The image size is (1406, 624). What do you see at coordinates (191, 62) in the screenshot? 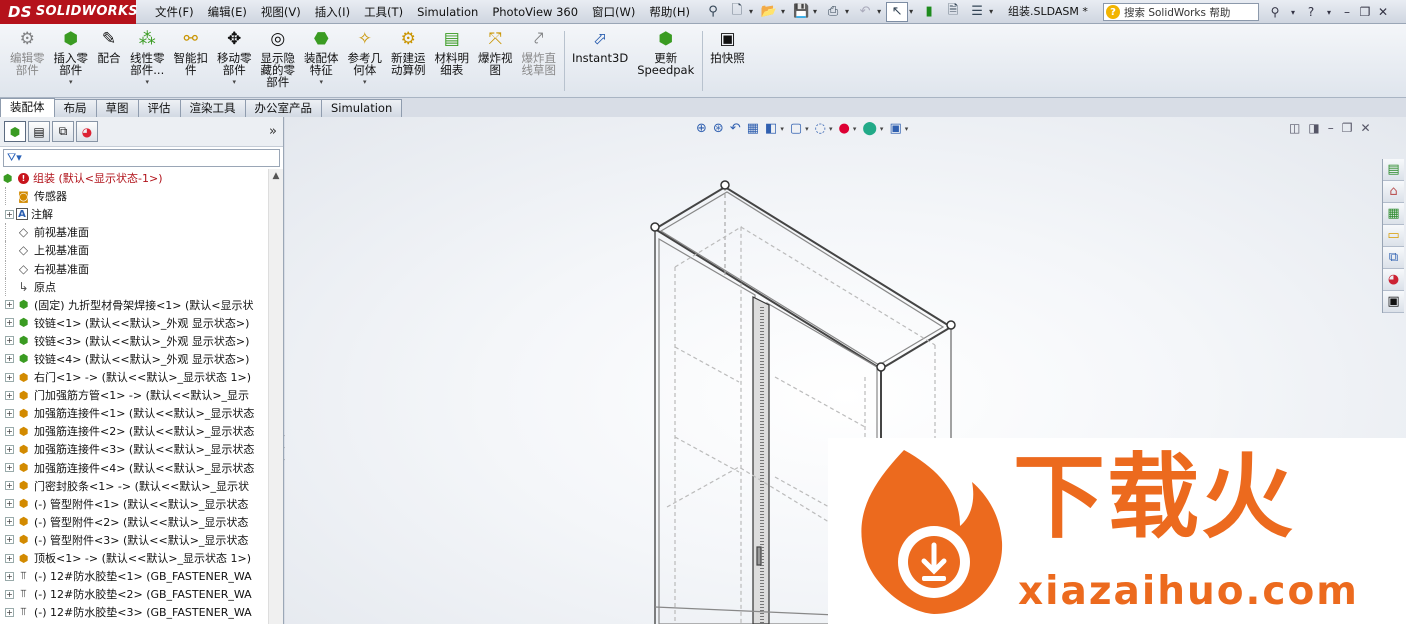
I see `ribbon-button: ⚯ 智能扣 件` at bounding box center [191, 62].